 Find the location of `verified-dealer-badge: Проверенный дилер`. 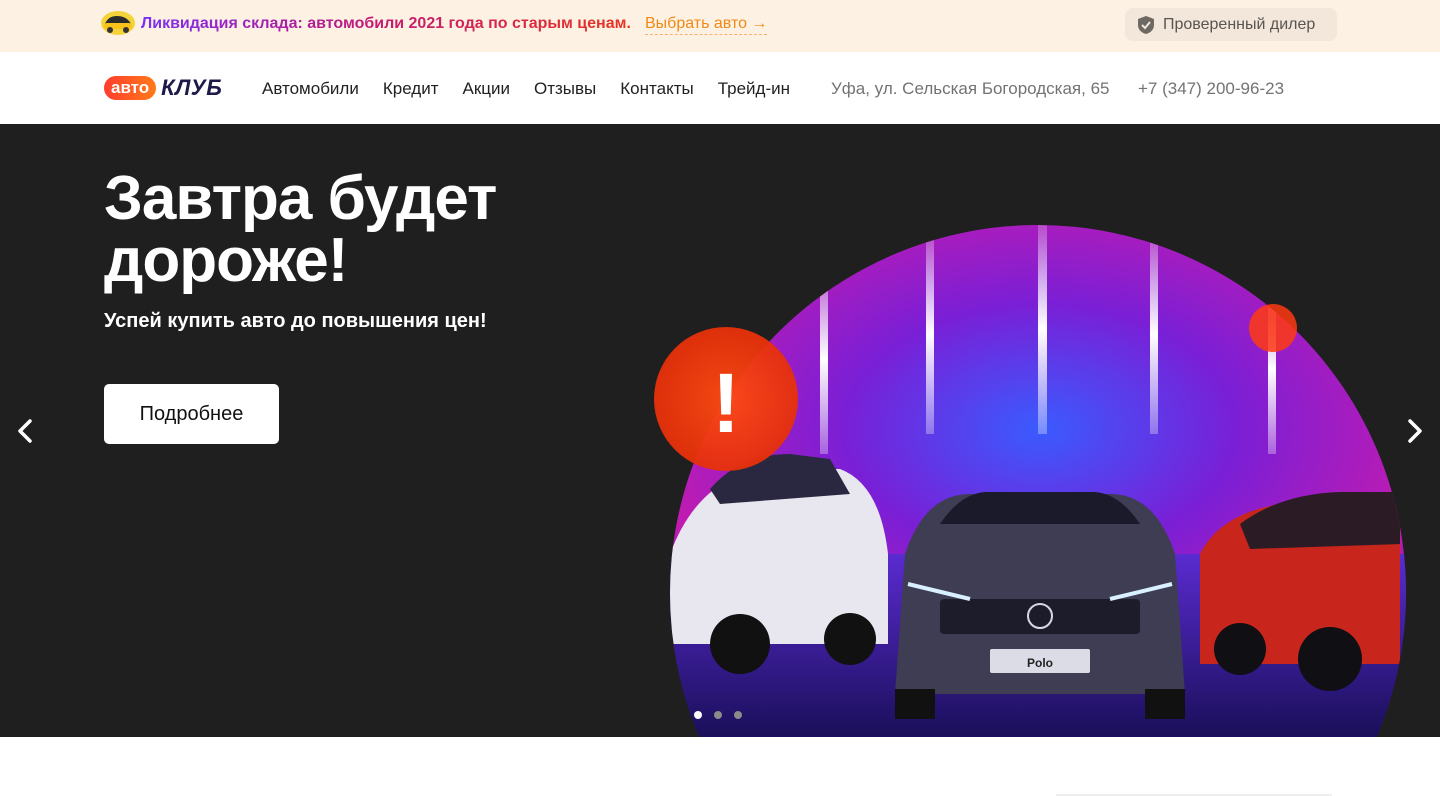

verified-dealer-badge: Проверенный дилер is located at coordinates (1231, 24).